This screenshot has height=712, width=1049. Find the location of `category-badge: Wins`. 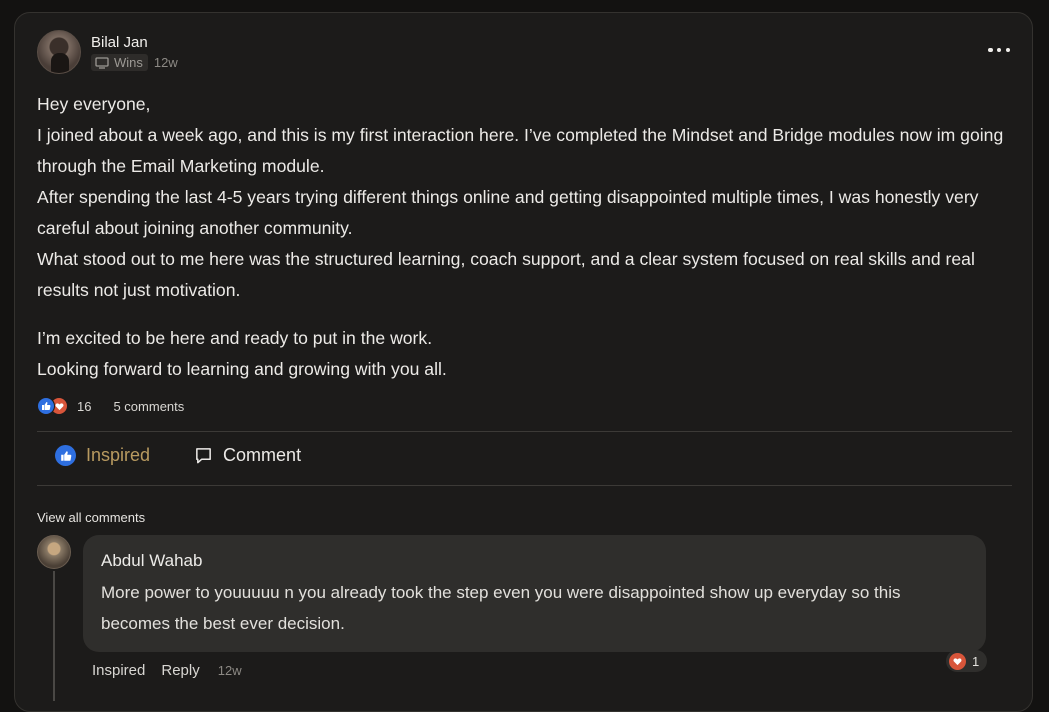

category-badge: Wins is located at coordinates (119, 62).